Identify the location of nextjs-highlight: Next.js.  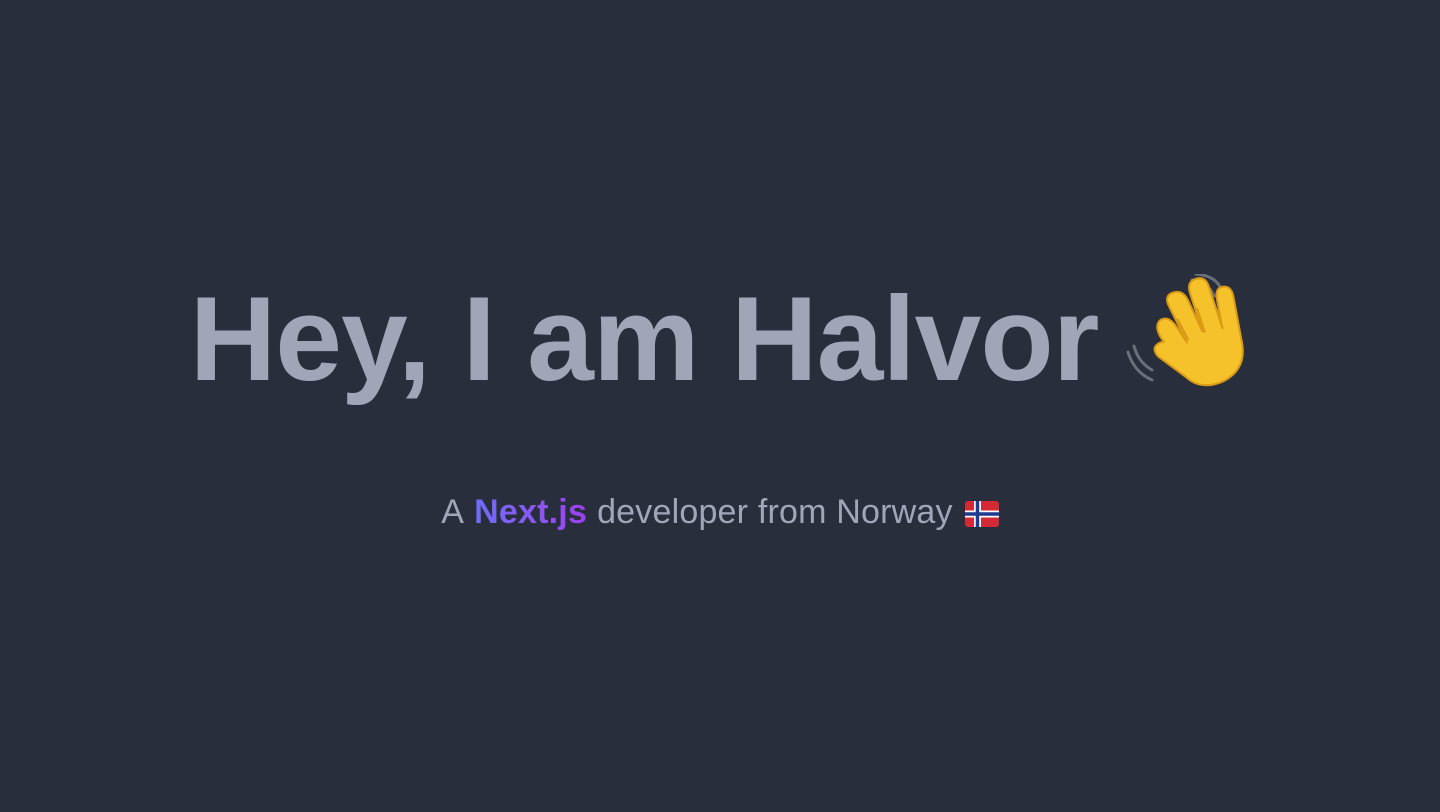
(531, 511).